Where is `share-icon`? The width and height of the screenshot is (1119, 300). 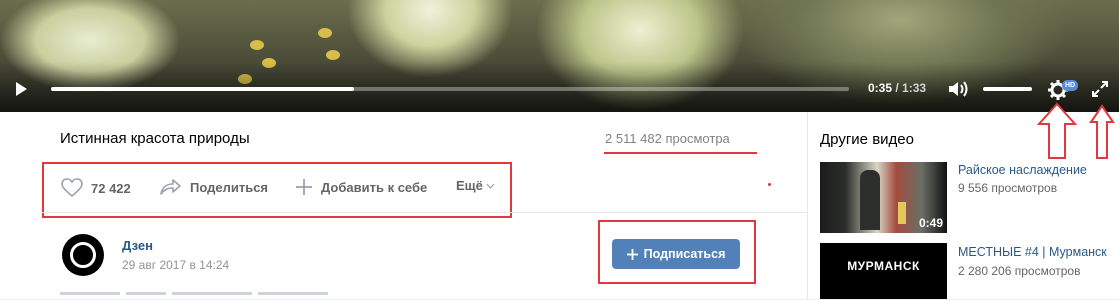 share-icon is located at coordinates (170, 187).